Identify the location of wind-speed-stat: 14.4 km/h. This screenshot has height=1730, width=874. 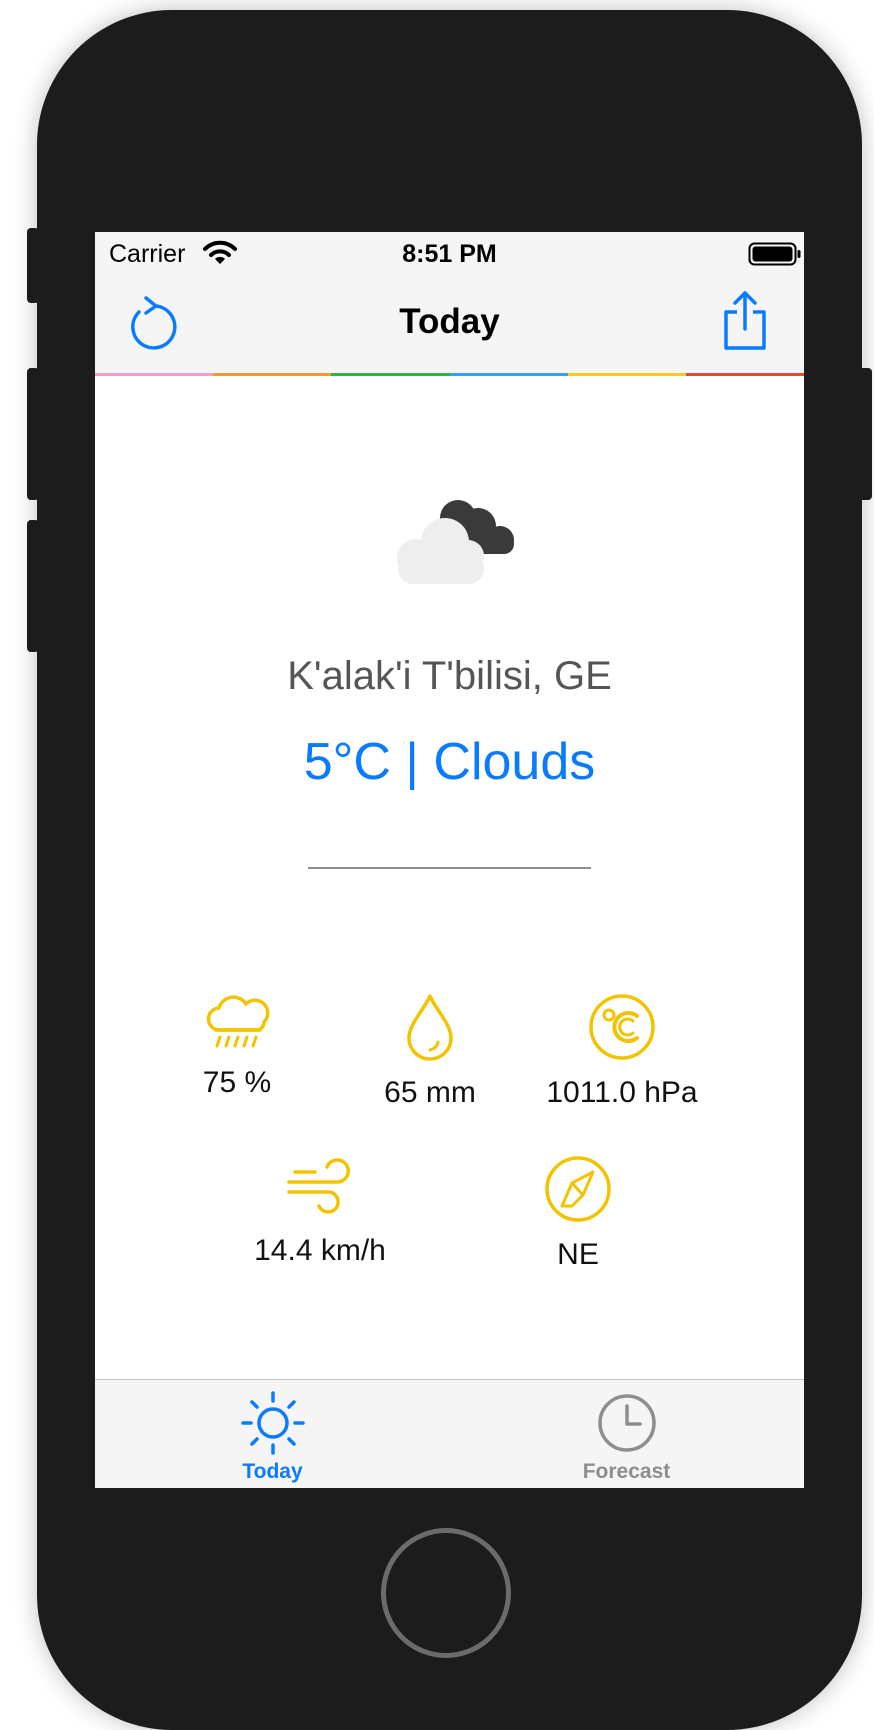
(320, 1211).